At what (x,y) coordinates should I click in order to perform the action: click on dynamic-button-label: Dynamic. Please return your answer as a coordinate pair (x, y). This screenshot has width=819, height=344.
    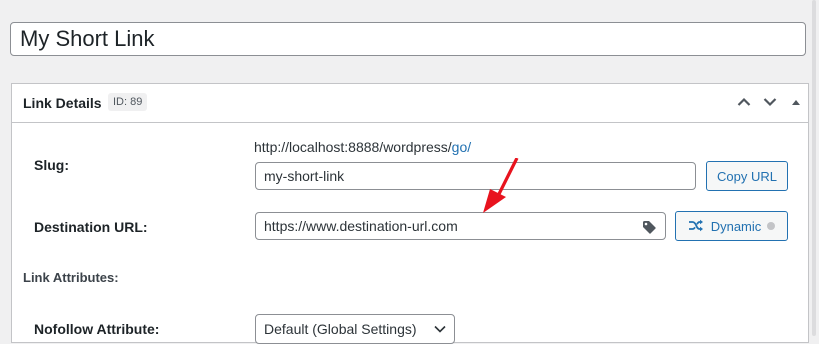
    Looking at the image, I should click on (736, 226).